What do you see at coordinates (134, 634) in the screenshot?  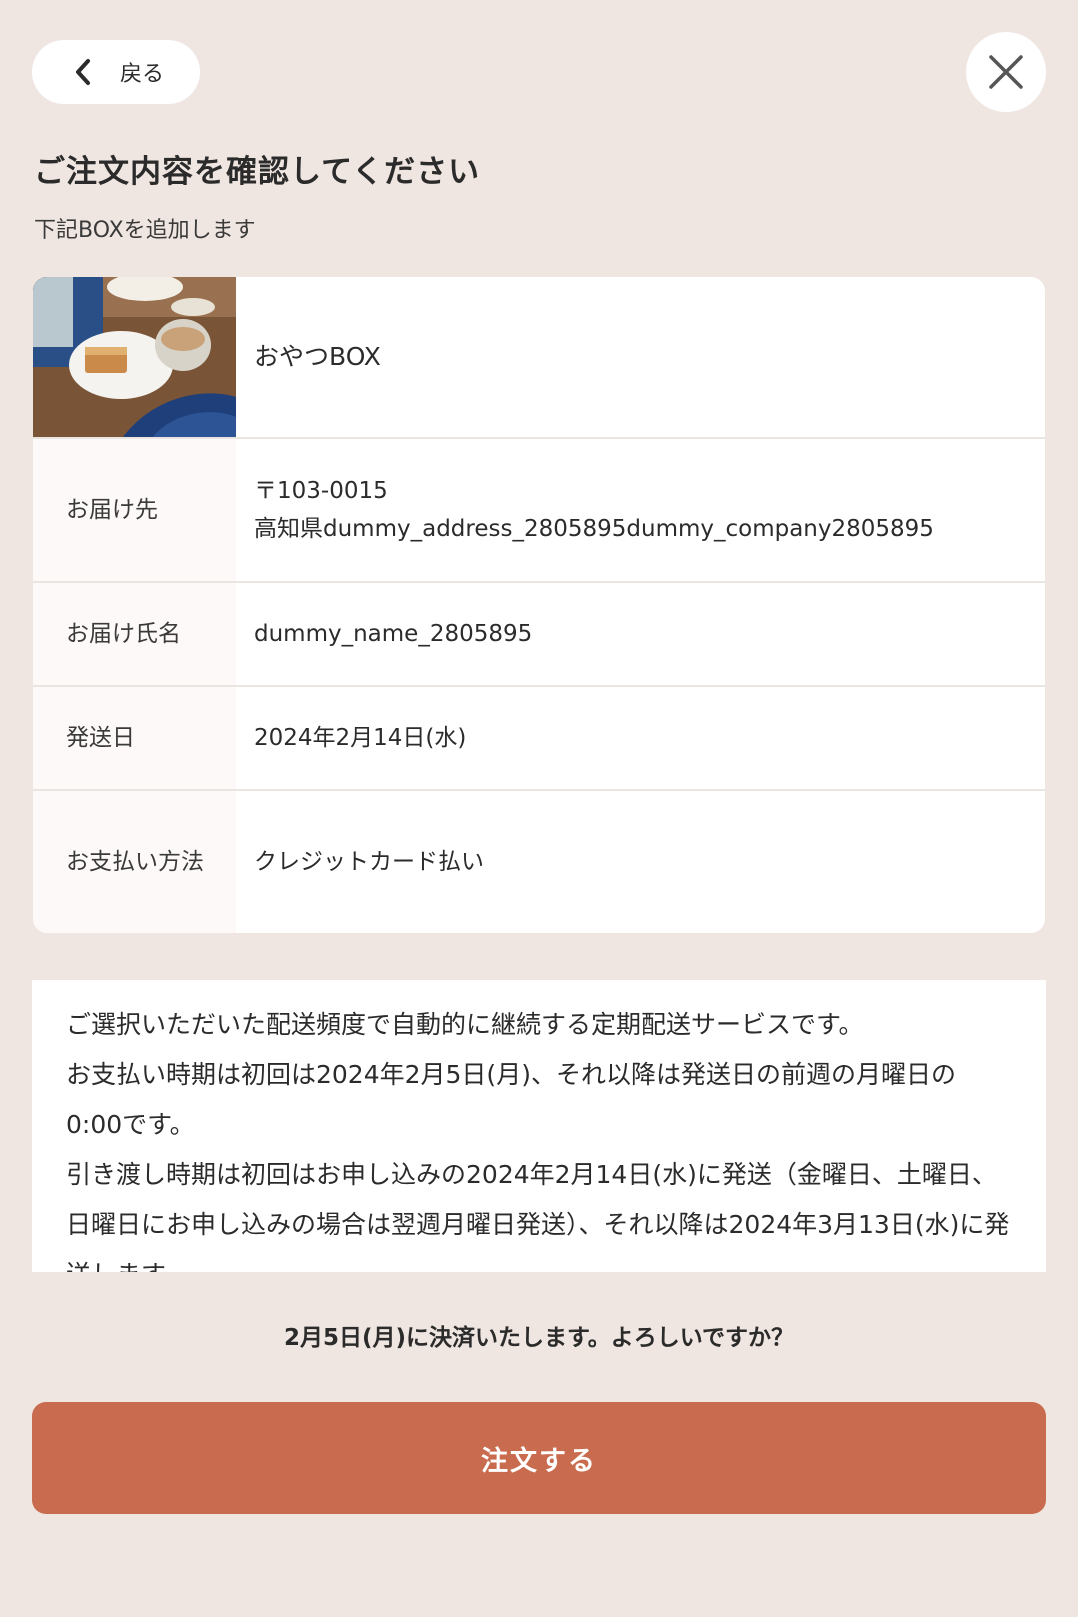 I see `recipient-label: お届け氏名` at bounding box center [134, 634].